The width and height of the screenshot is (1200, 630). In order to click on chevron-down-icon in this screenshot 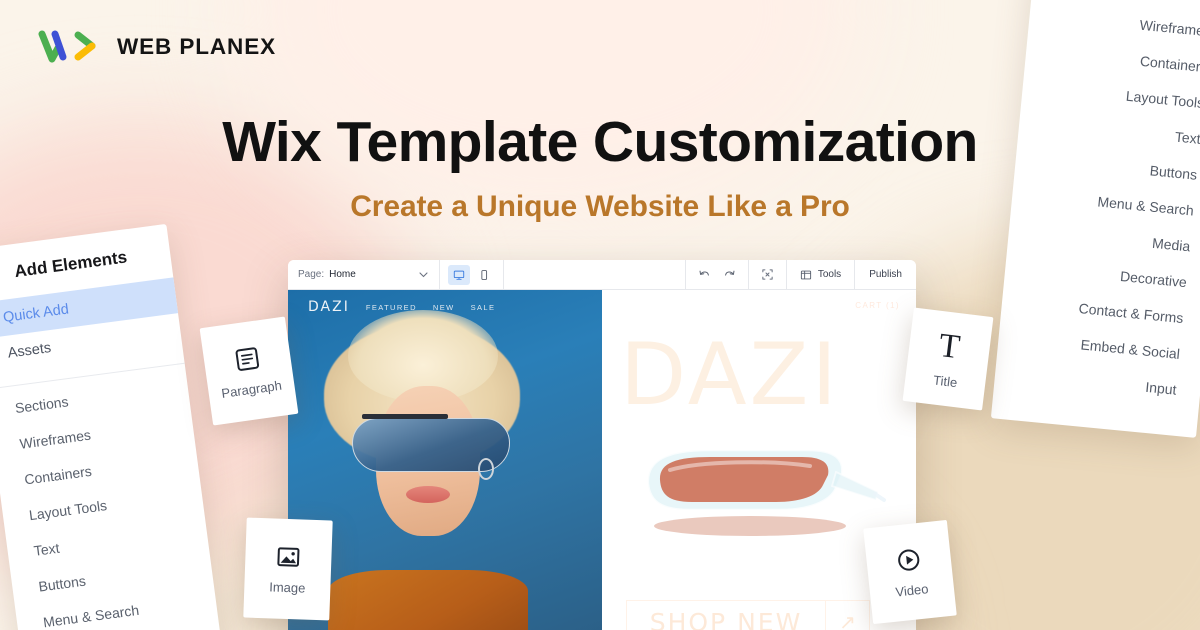, I will do `click(423, 275)`.